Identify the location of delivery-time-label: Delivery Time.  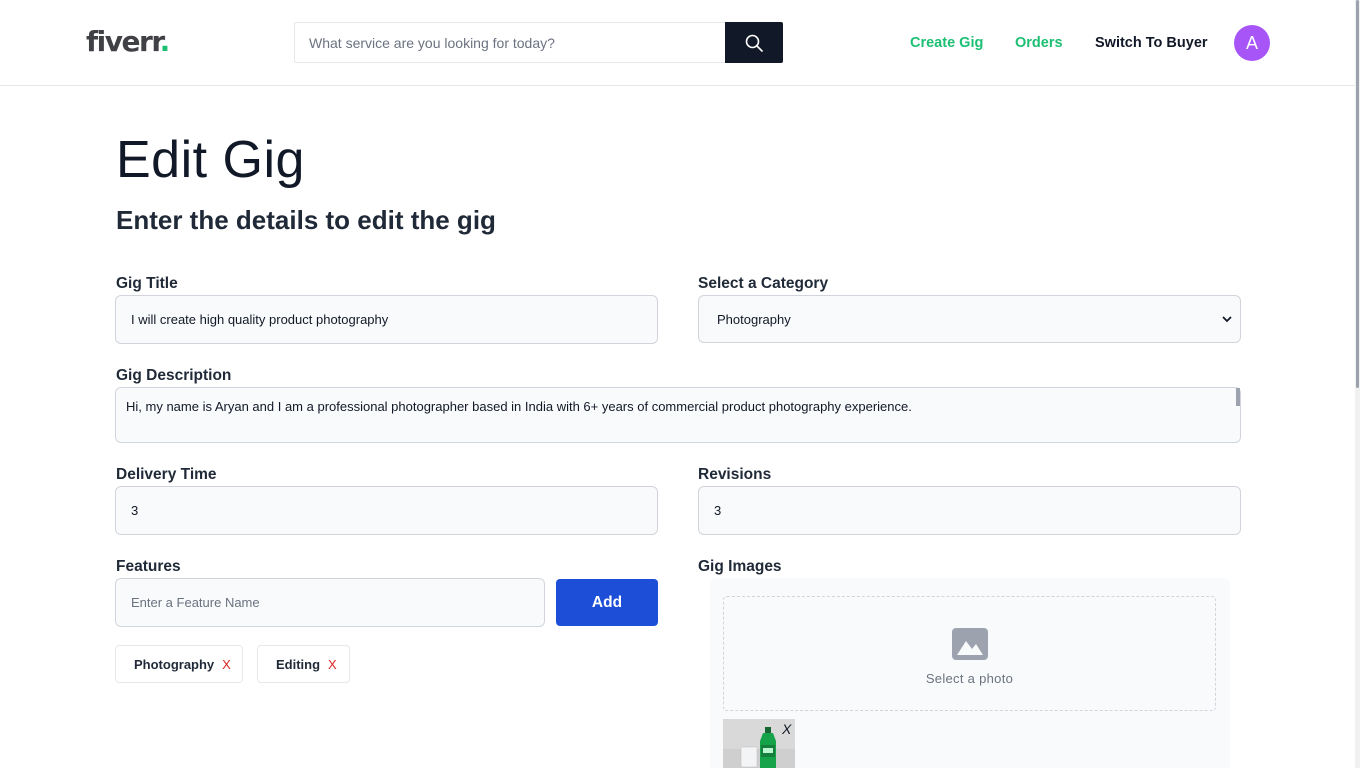
(166, 474).